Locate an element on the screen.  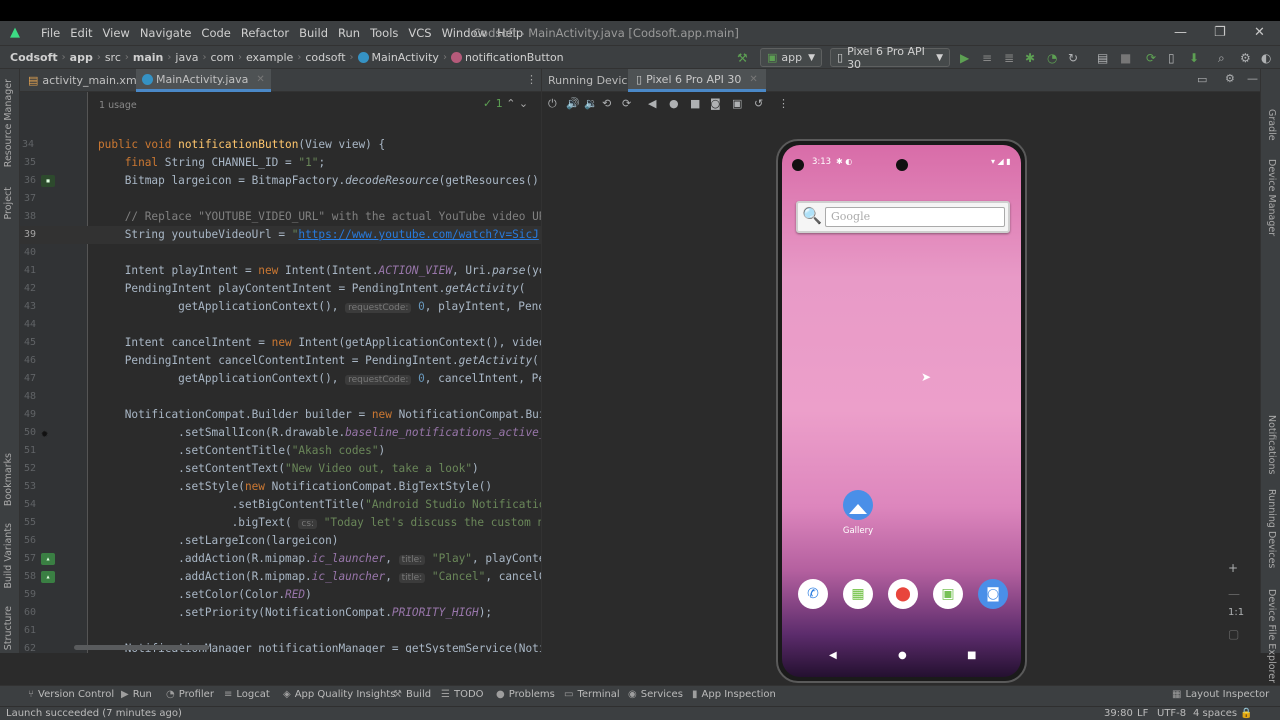
rotate-right-icon: ⟳ is located at coordinates (626, 103).